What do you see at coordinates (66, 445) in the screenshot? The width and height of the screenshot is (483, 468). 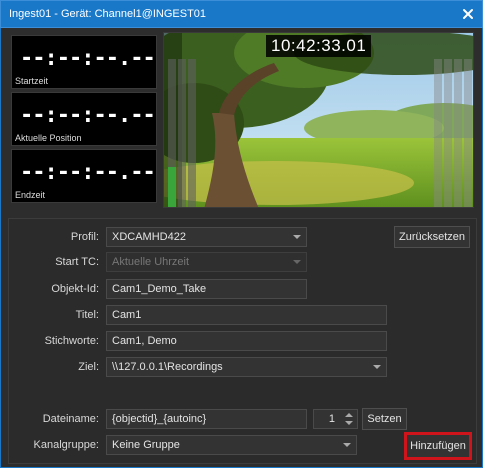 I see `channel-group-label: Kanalgruppe:` at bounding box center [66, 445].